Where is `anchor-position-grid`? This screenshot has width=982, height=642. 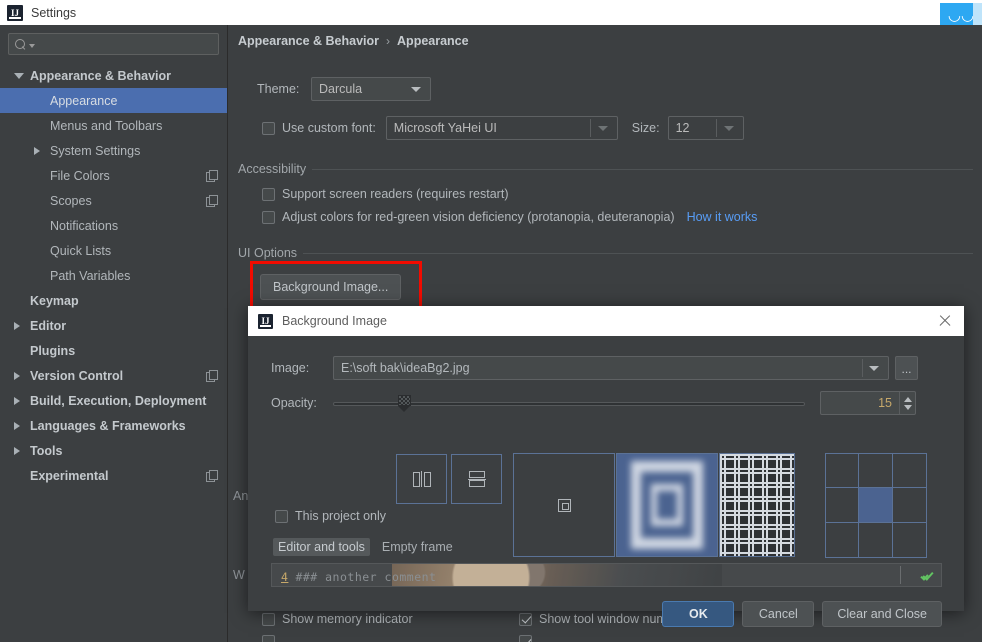 anchor-position-grid is located at coordinates (875, 505).